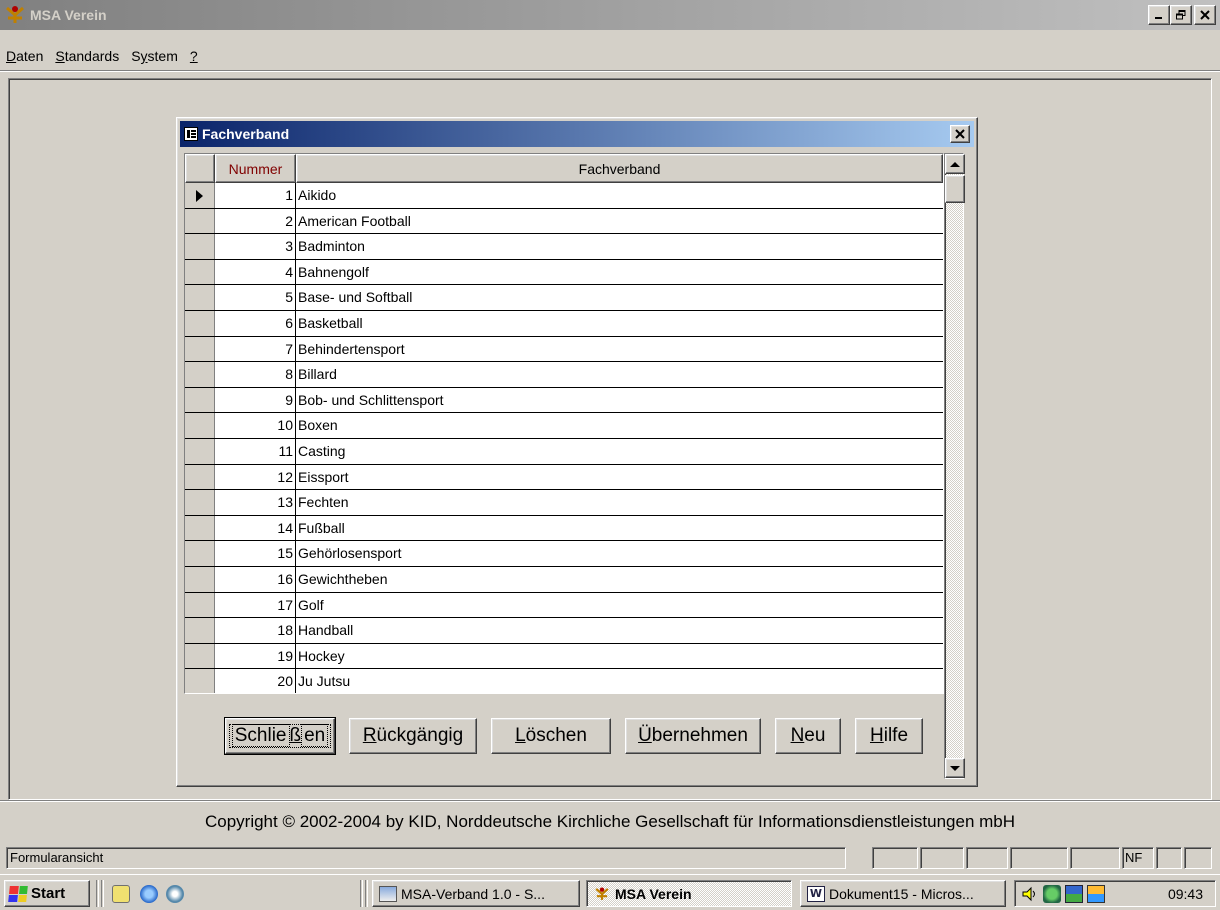  I want to click on cell-fachverband: Basketball, so click(619, 323).